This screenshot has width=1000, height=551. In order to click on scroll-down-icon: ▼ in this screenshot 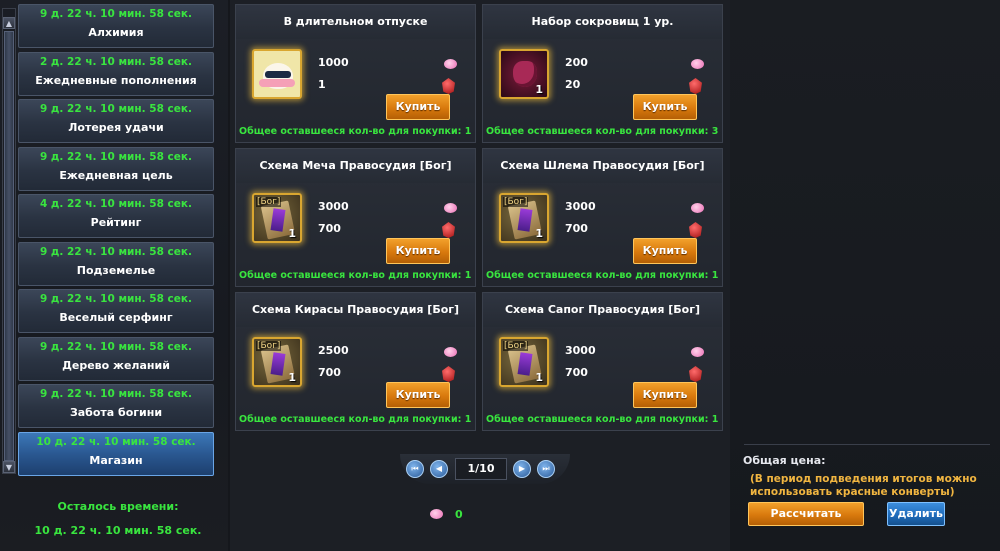, I will do `click(9, 467)`.